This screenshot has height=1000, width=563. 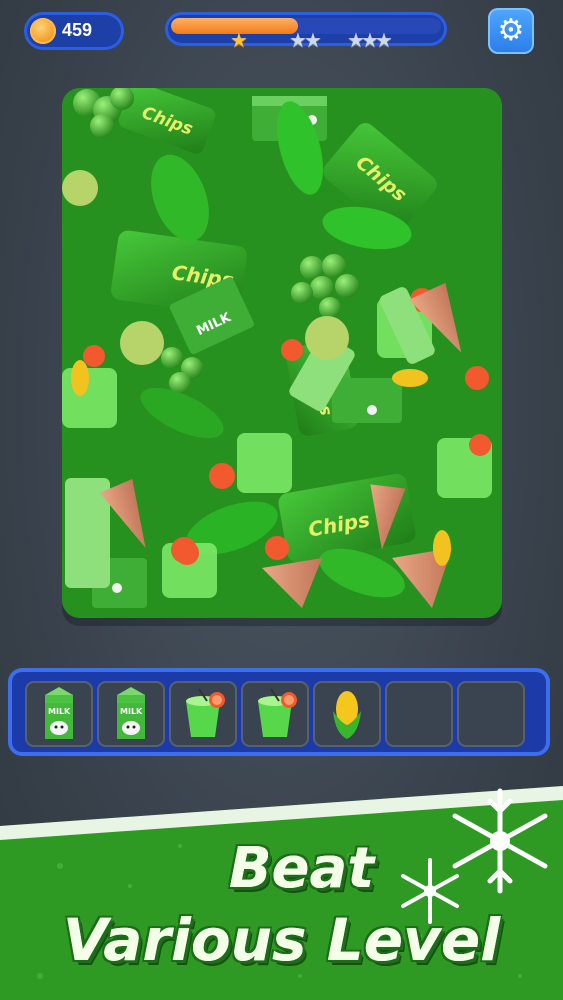 I want to click on coin-icon, so click(x=43, y=31).